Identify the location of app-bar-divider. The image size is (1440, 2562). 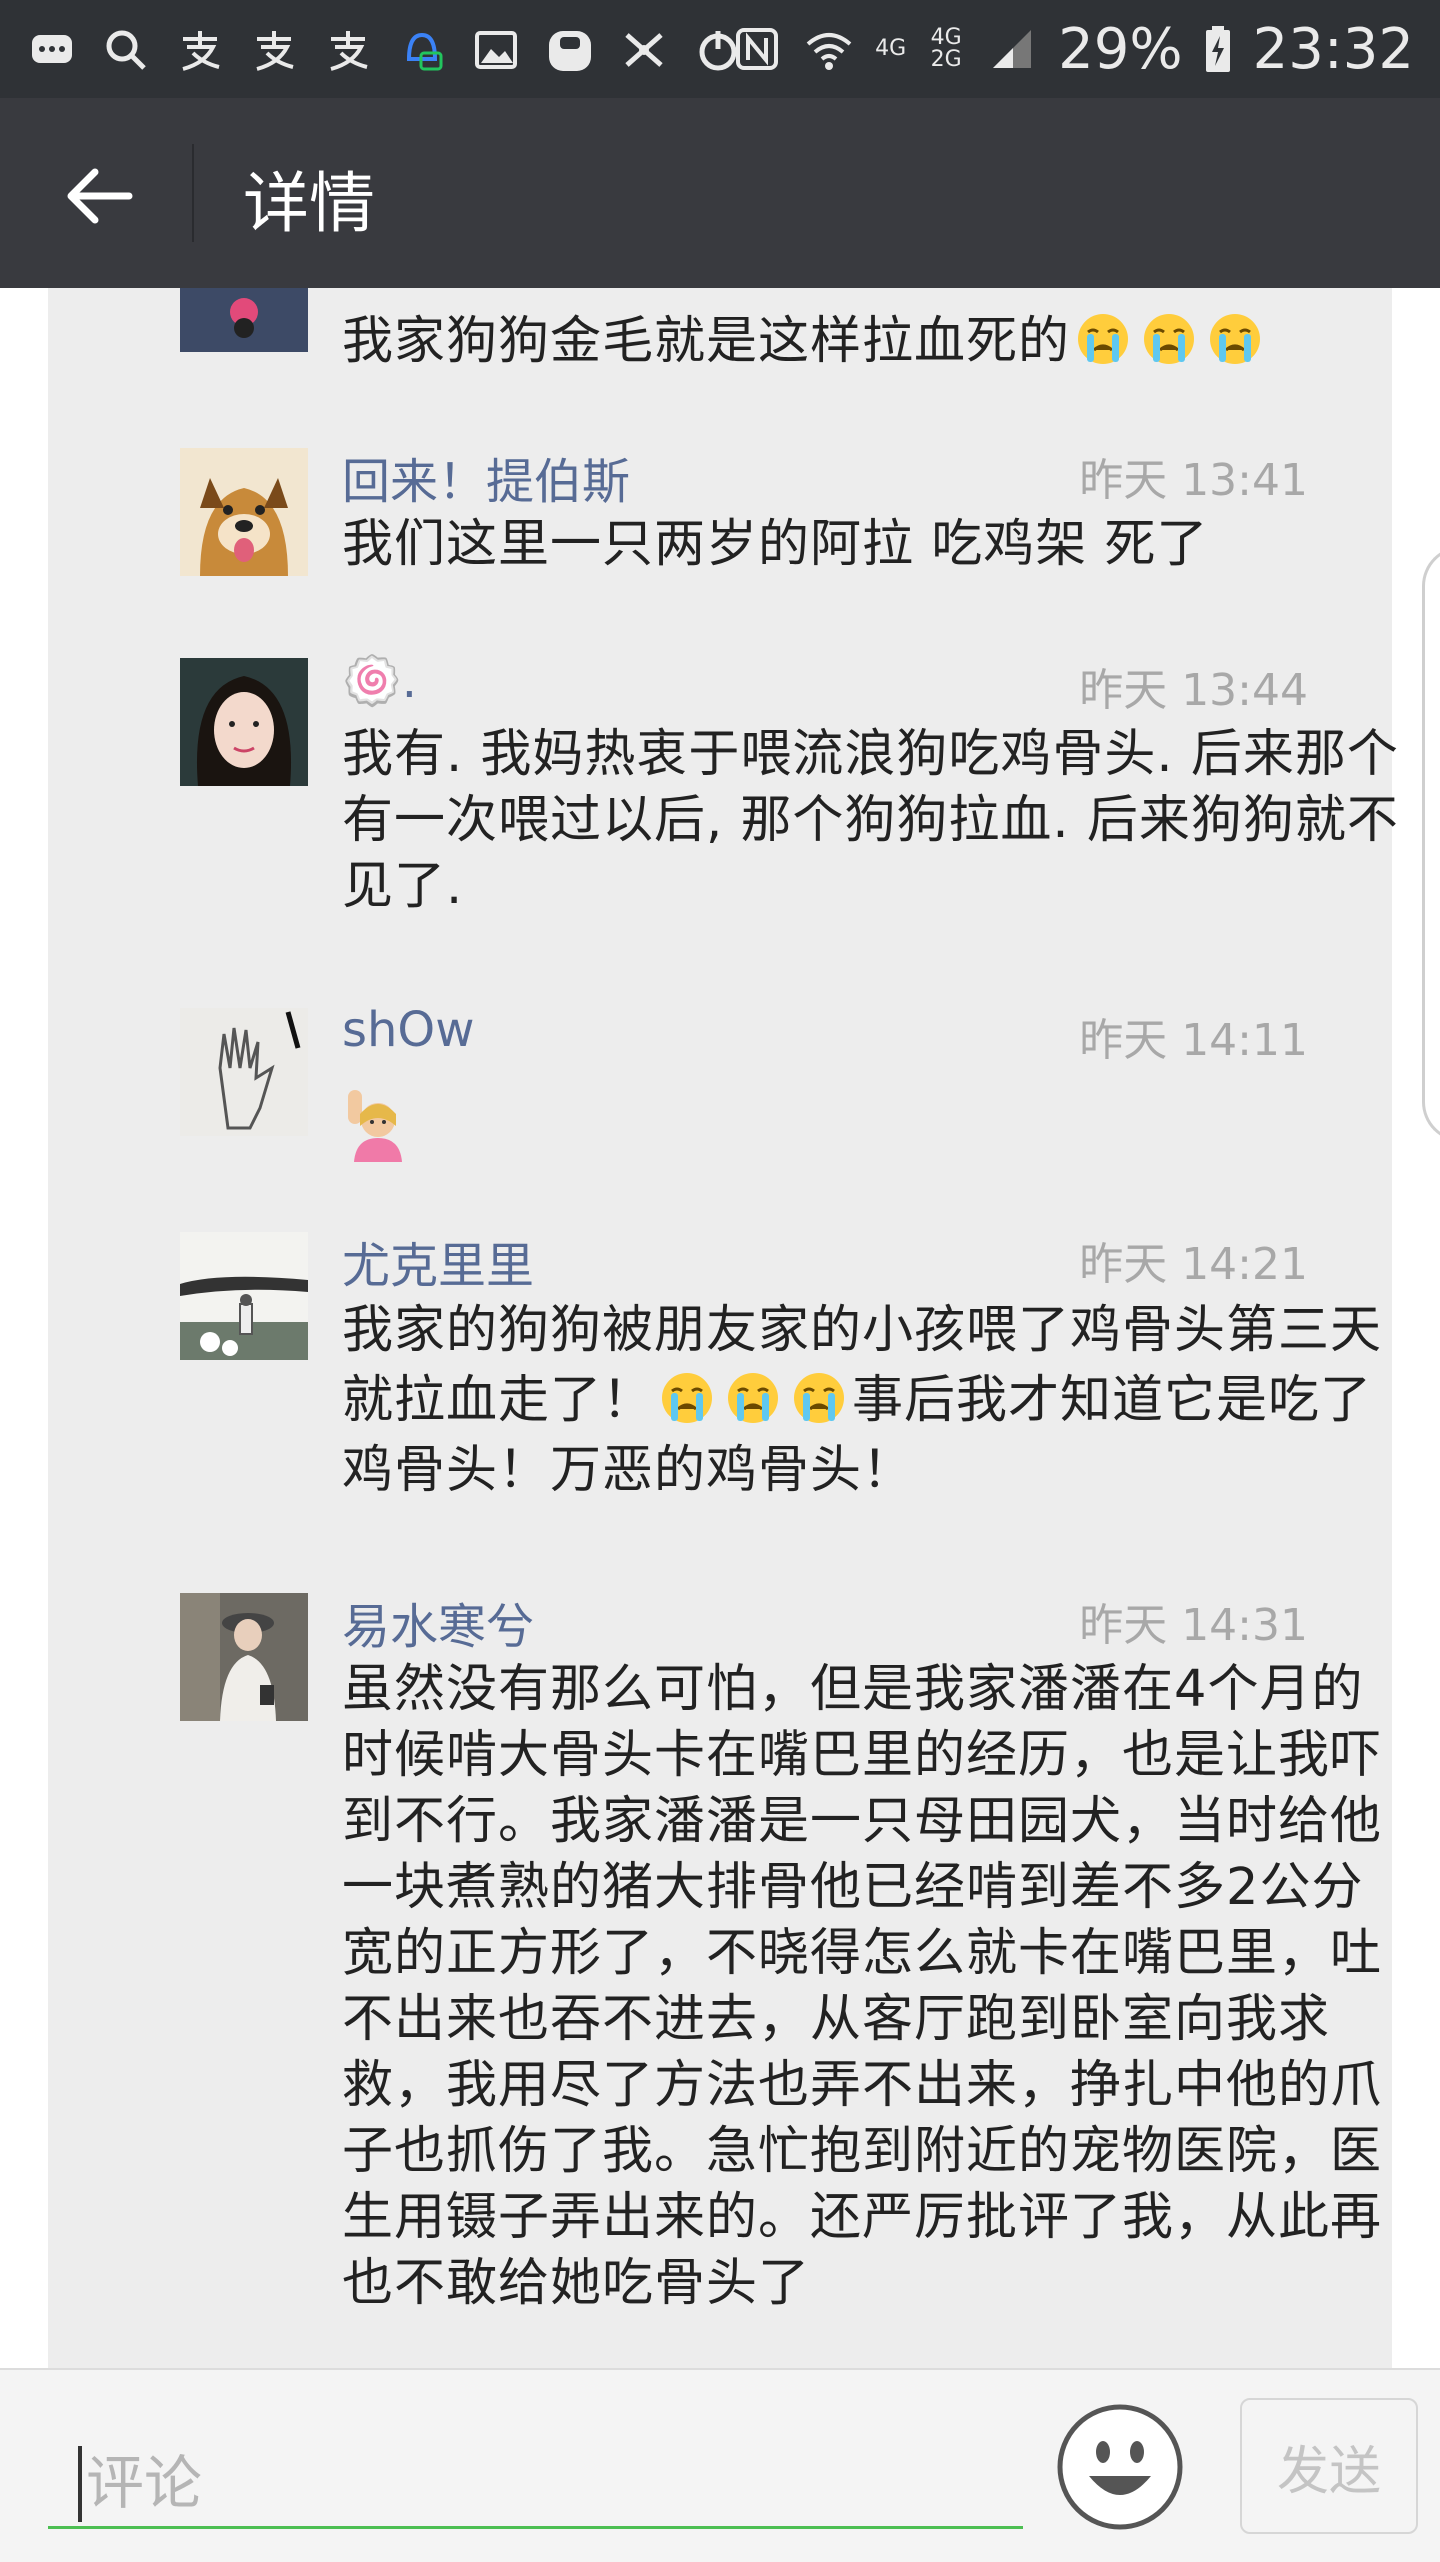
(193, 193).